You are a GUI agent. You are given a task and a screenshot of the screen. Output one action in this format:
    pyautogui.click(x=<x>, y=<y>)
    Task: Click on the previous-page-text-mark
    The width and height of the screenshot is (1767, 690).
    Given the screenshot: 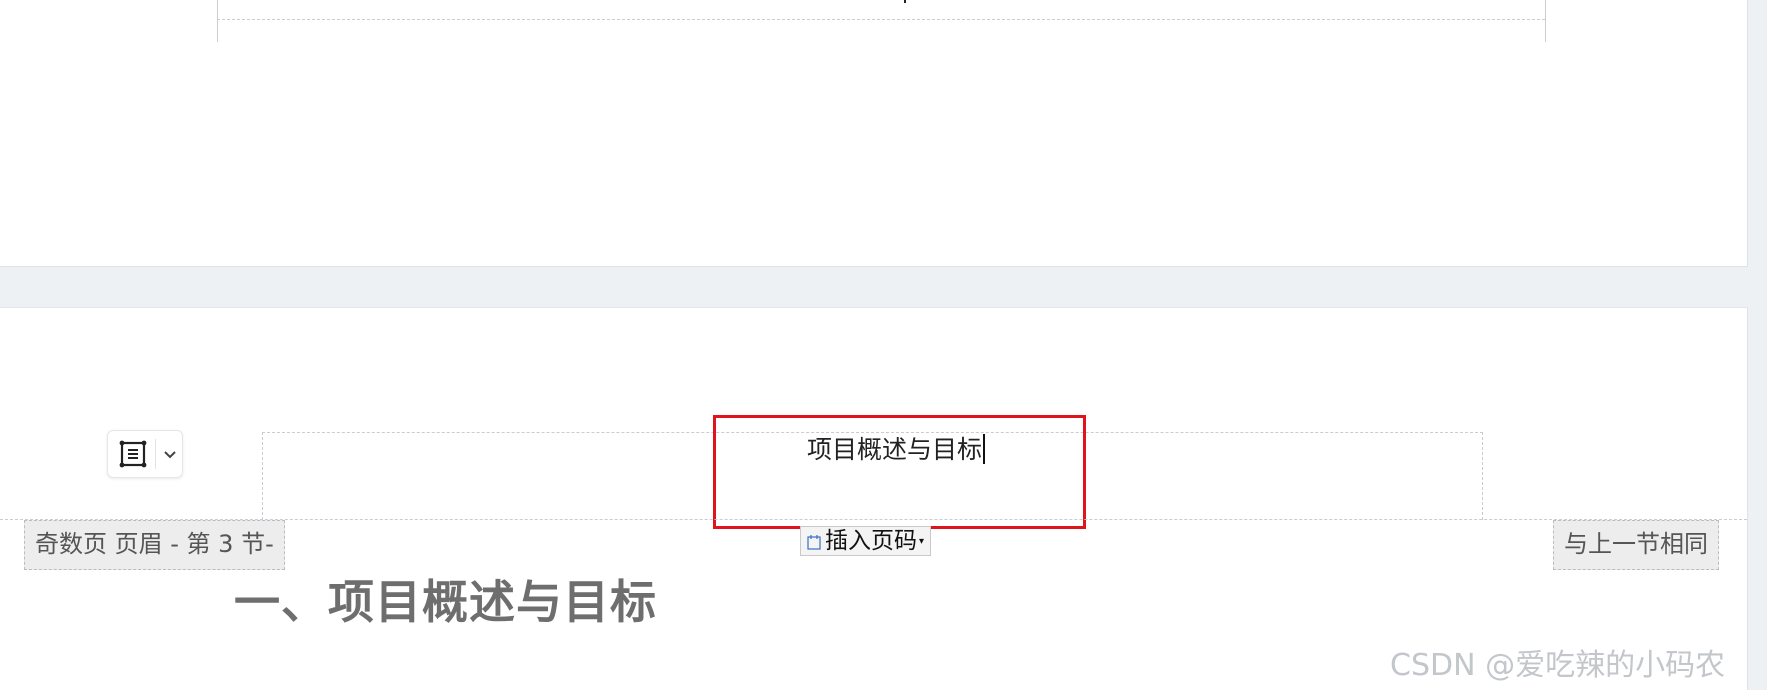 What is the action you would take?
    pyautogui.click(x=905, y=1)
    